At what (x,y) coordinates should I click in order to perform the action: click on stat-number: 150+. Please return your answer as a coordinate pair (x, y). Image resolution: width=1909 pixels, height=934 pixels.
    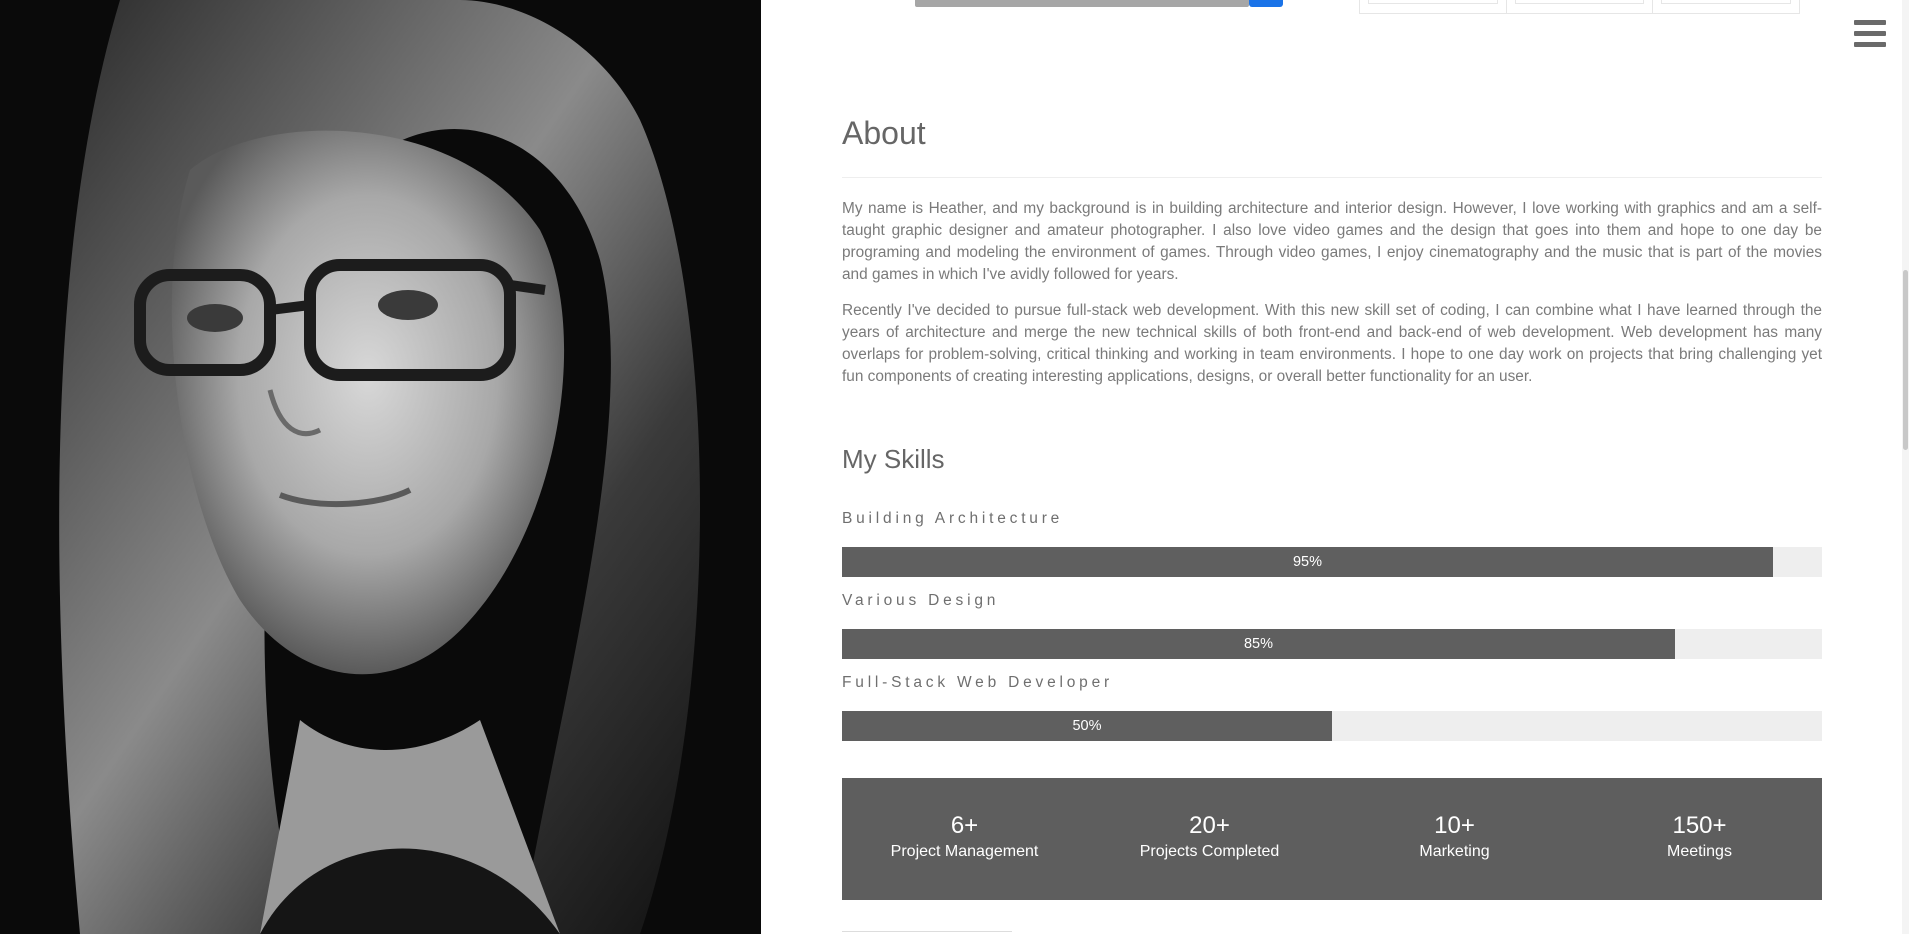
    Looking at the image, I should click on (1699, 825).